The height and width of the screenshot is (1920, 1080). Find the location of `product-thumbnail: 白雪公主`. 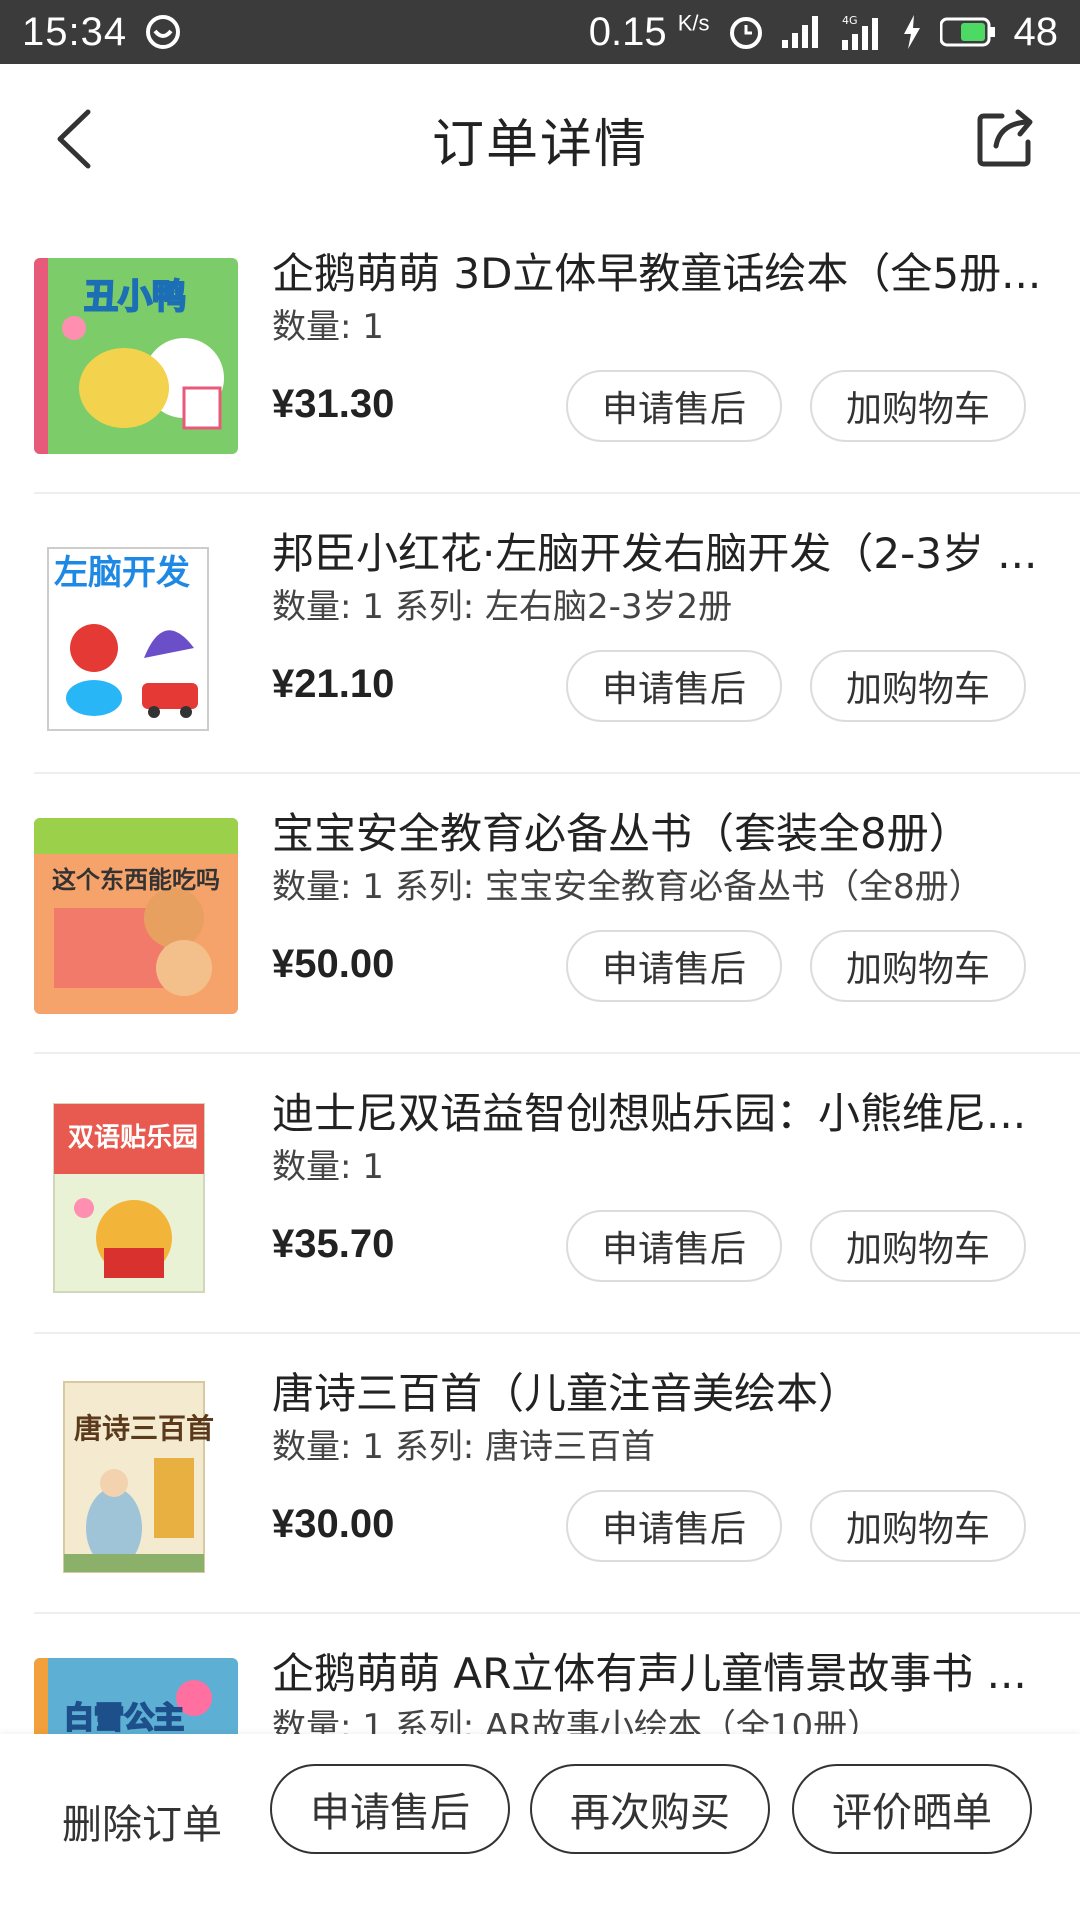

product-thumbnail: 白雪公主 is located at coordinates (136, 1696).